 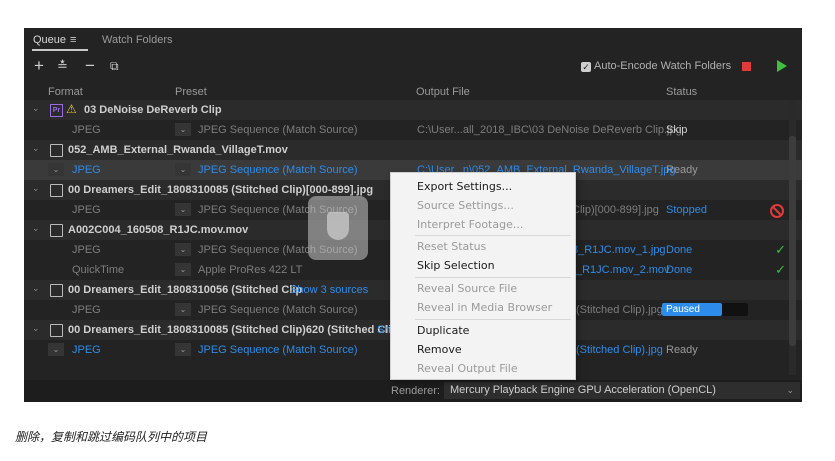 I want to click on column-header-format: Format, so click(x=65, y=92).